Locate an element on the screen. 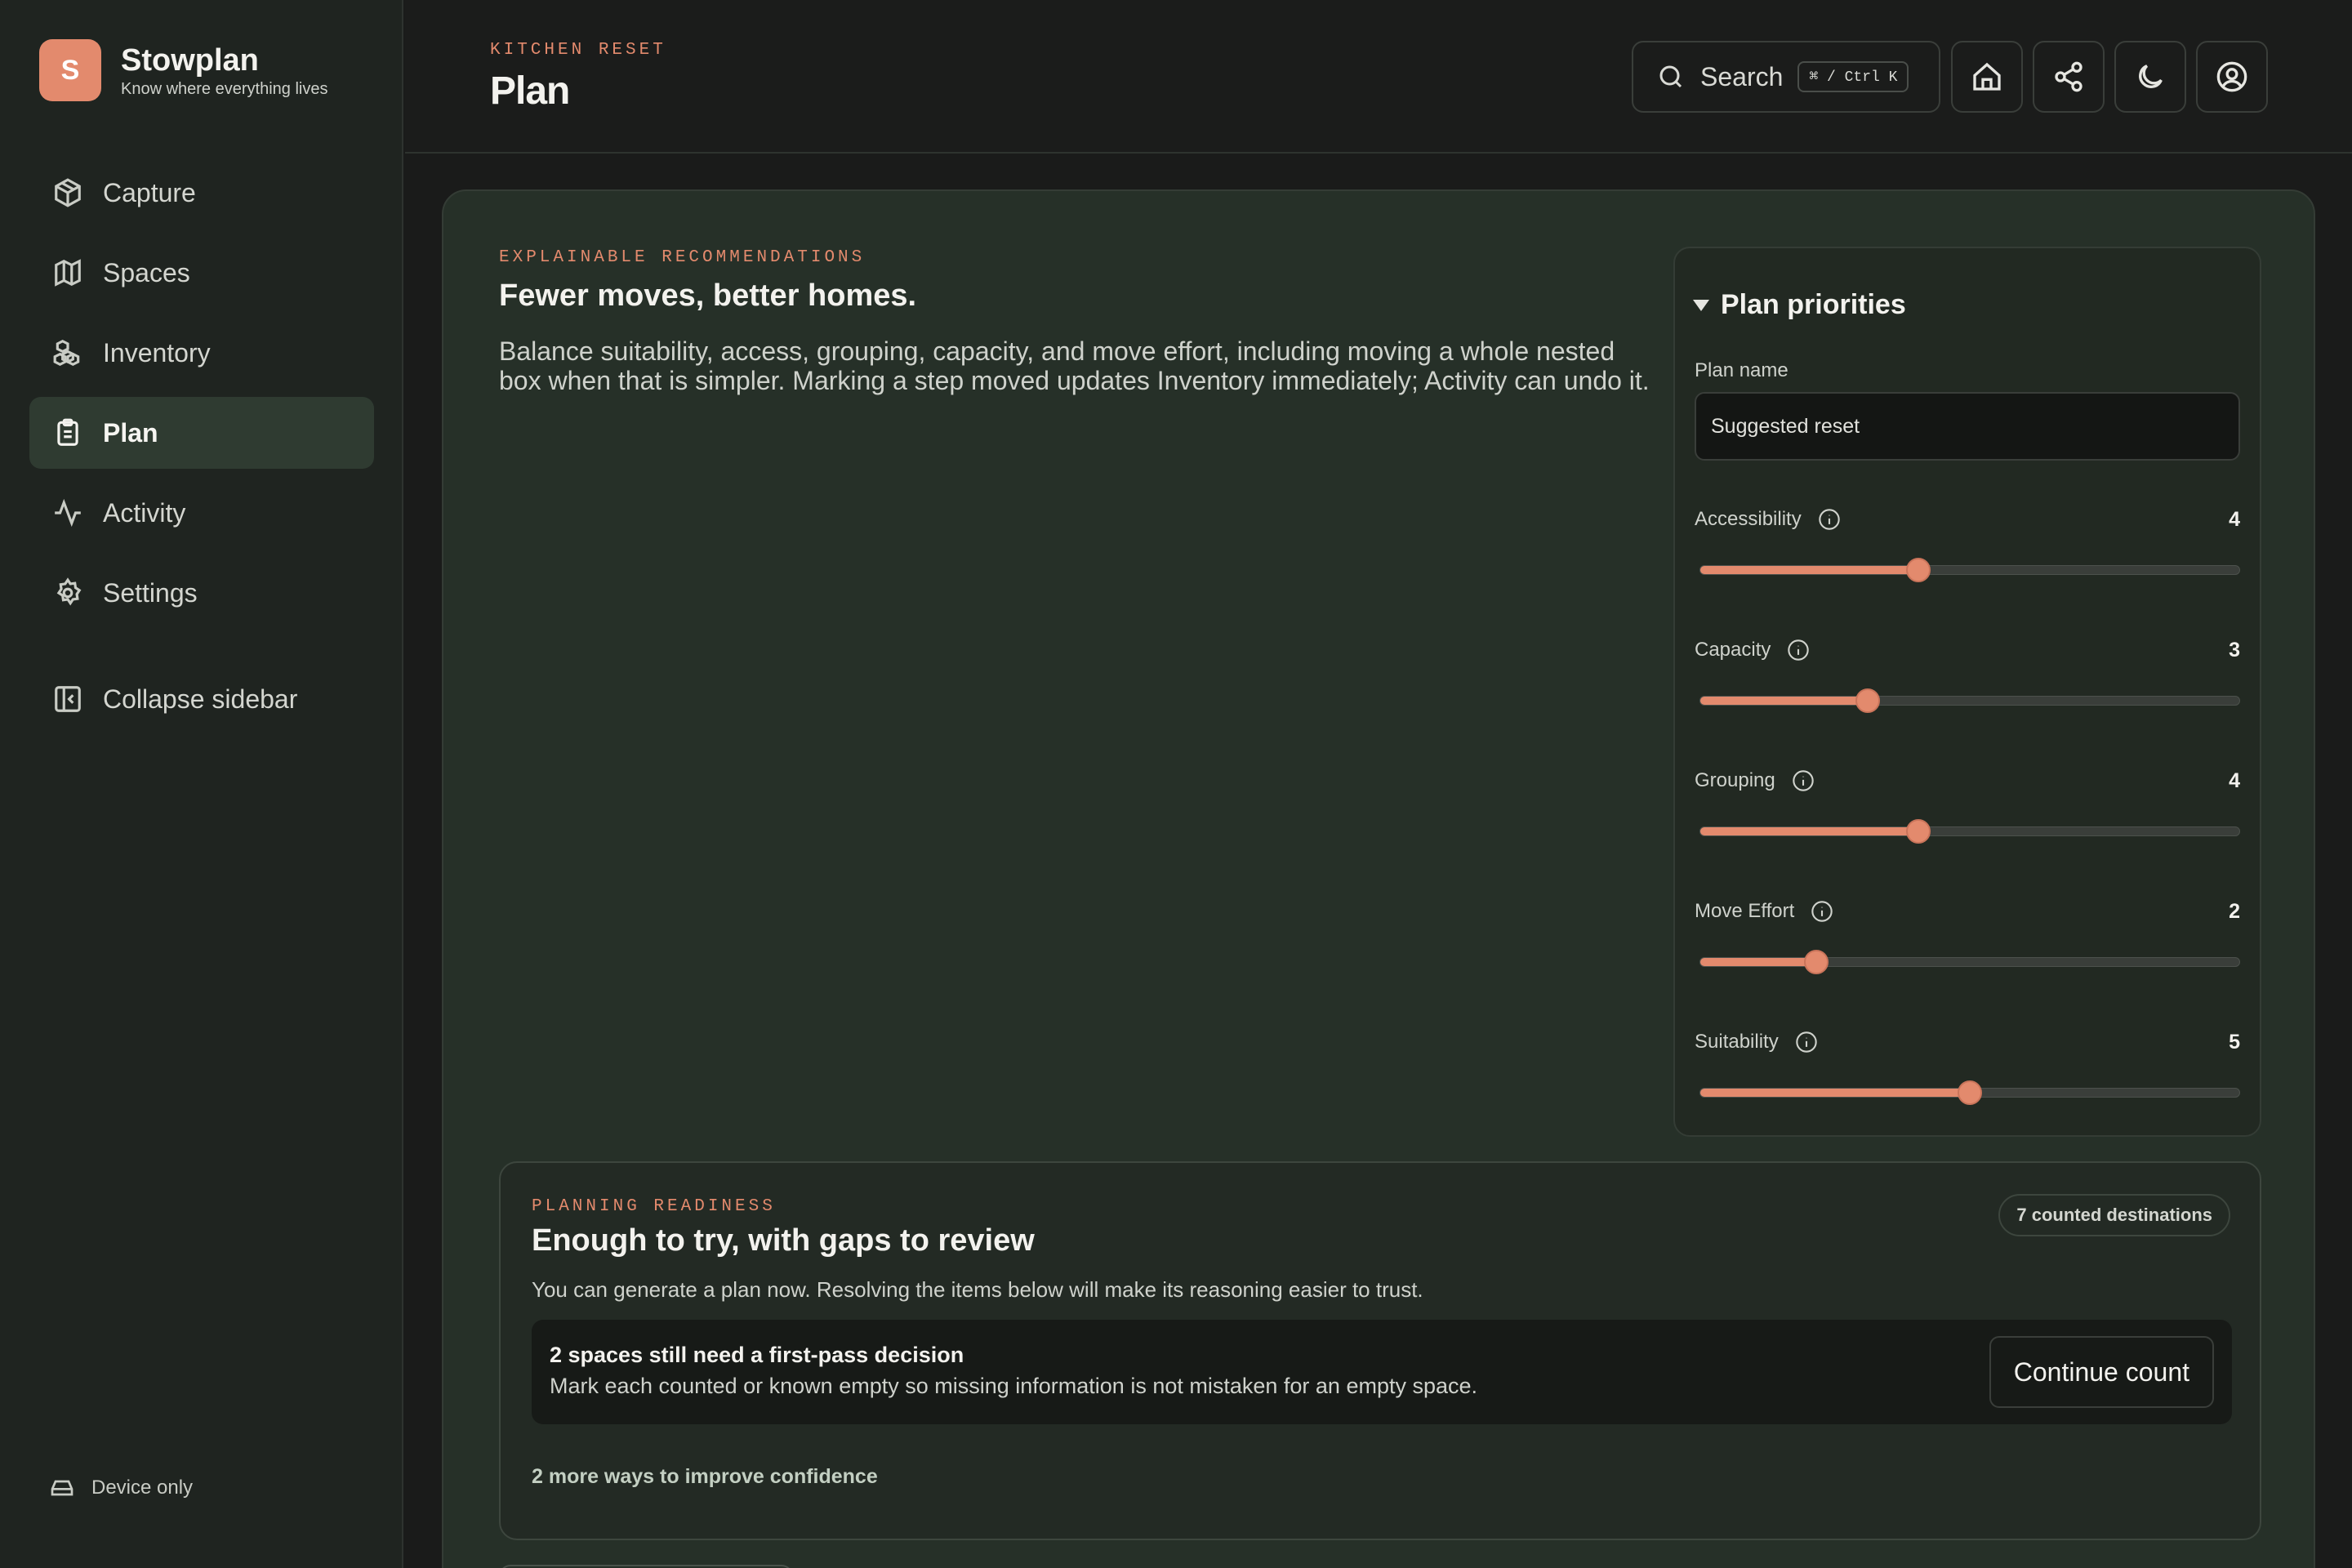  search-button: Search ⌘ / Ctrl K is located at coordinates (1786, 77).